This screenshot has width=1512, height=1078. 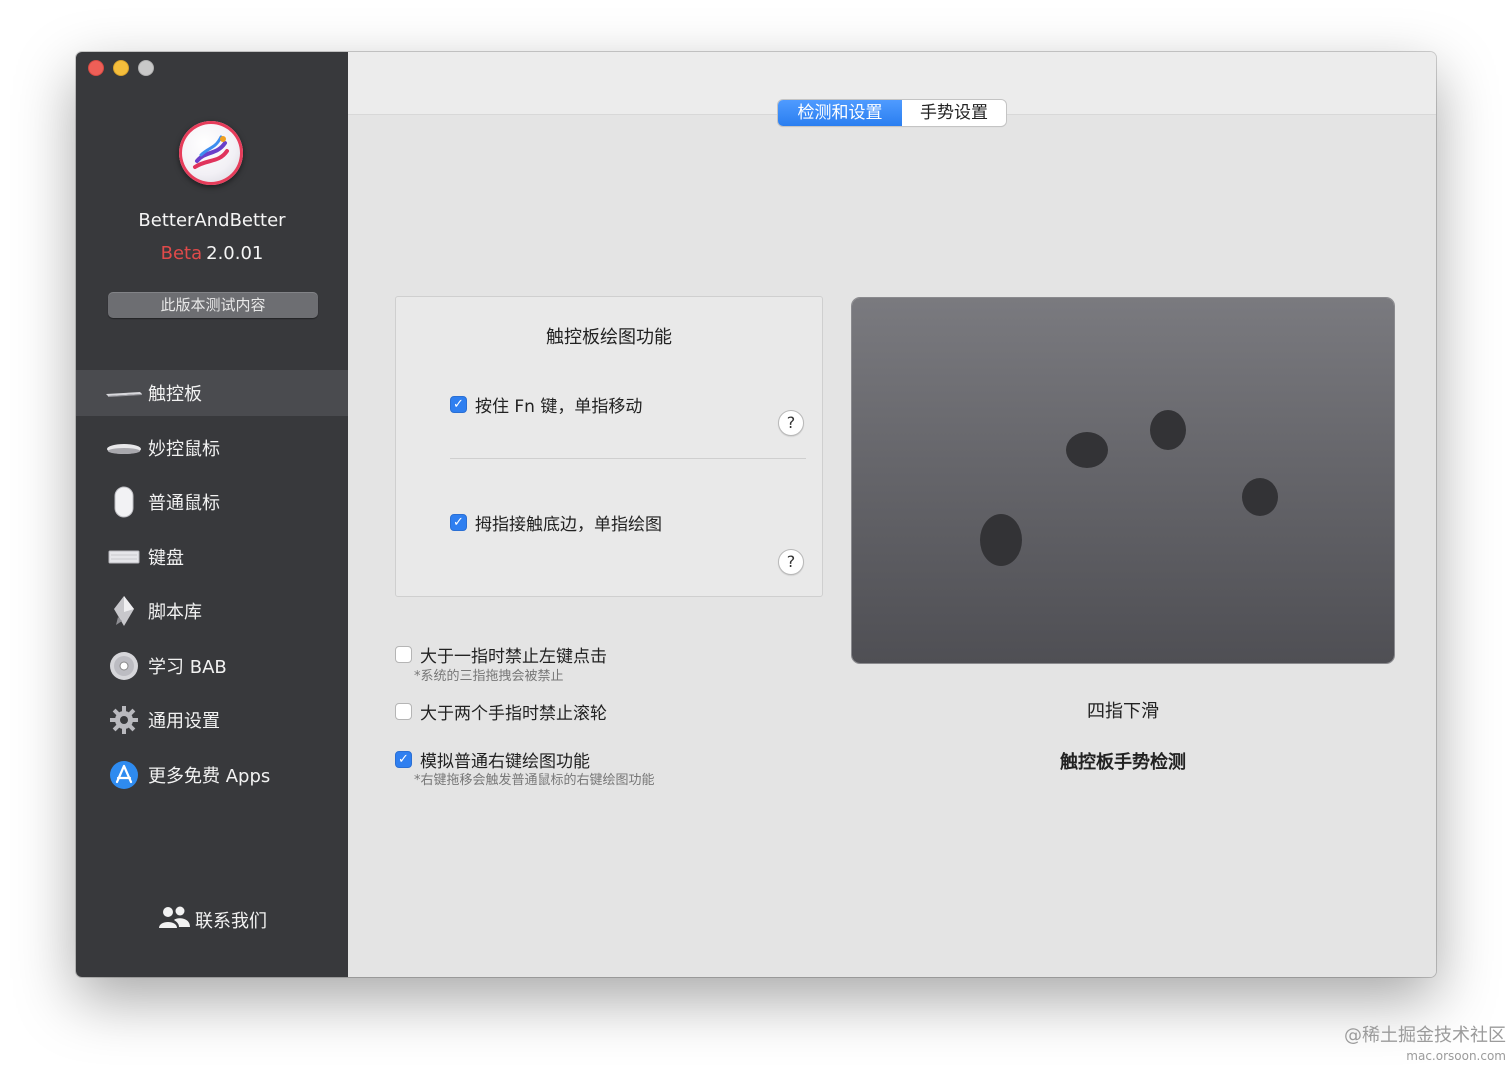 I want to click on right-click-draw-checkbox: ✓, so click(x=403, y=759).